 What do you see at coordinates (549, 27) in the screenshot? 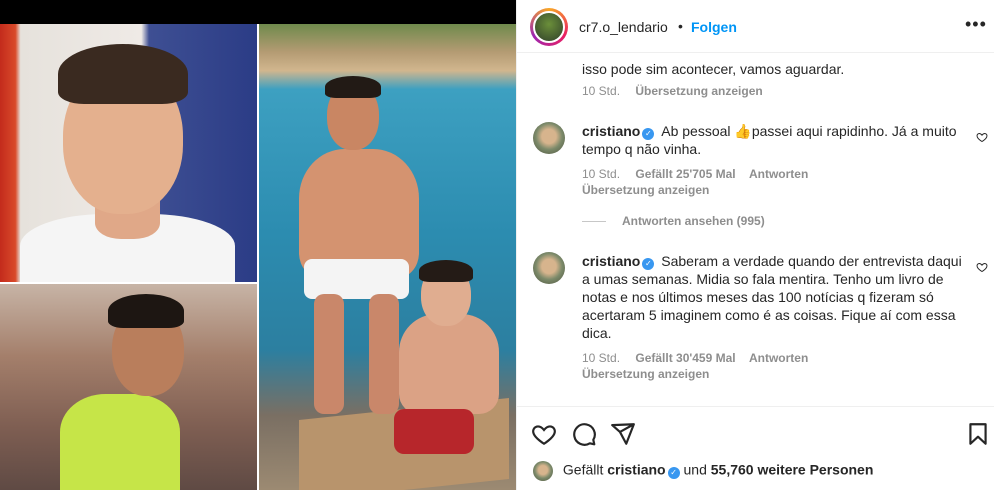
I see `author-avatar` at bounding box center [549, 27].